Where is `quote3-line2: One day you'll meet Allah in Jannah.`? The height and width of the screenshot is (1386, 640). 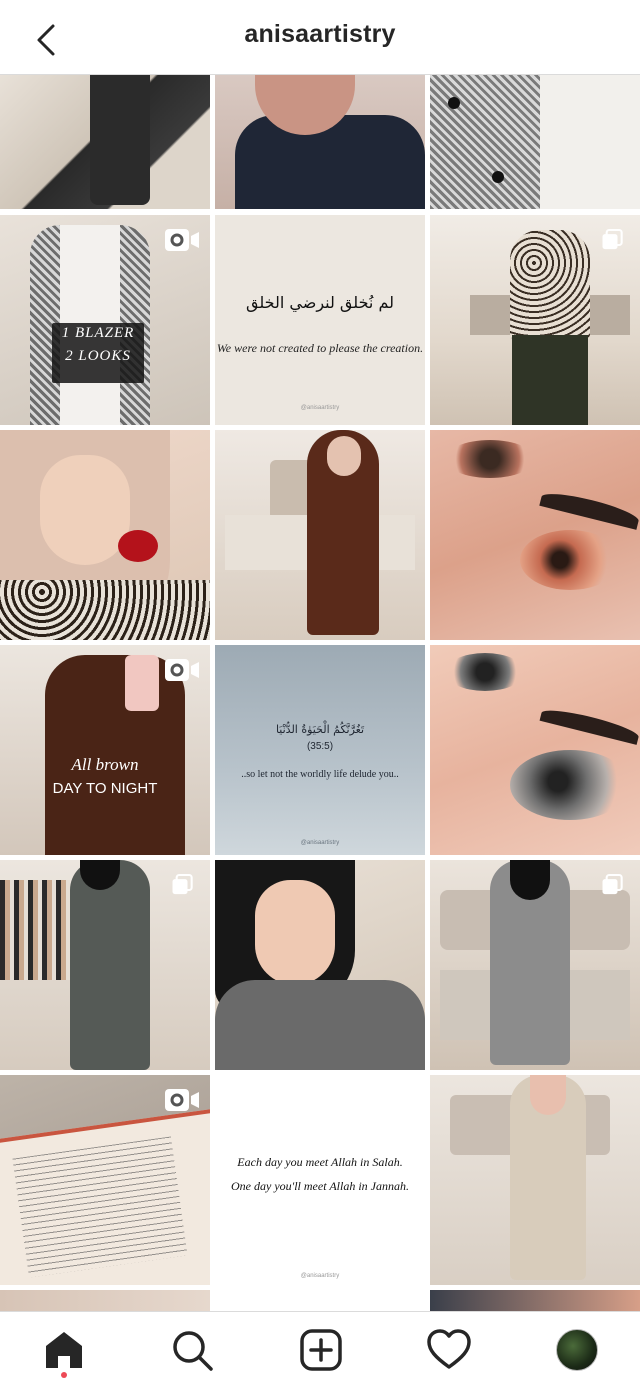 quote3-line2: One day you'll meet Allah in Jannah. is located at coordinates (320, 1186).